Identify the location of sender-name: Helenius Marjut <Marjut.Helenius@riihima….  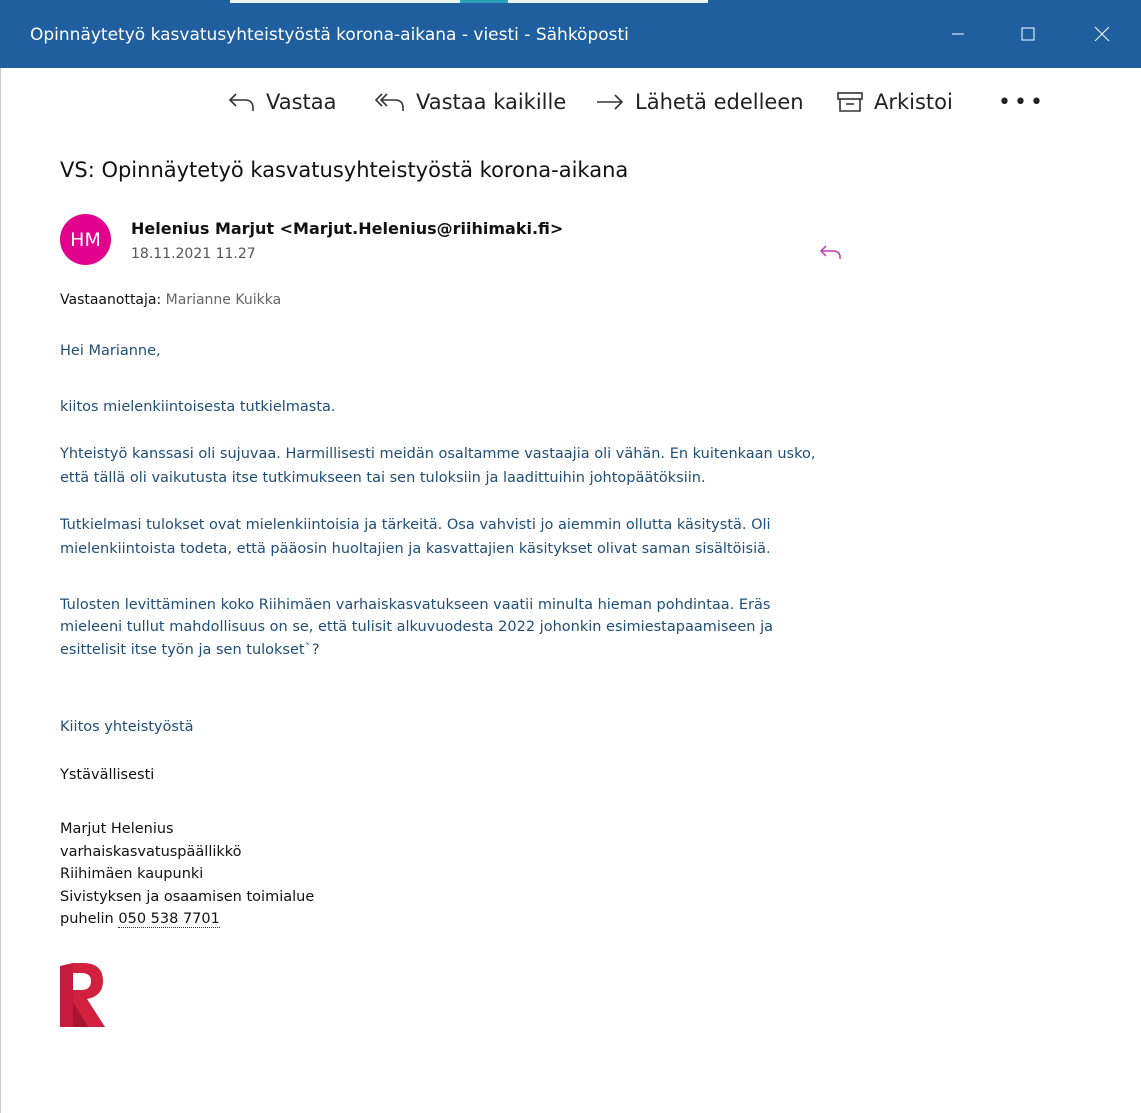
(347, 228).